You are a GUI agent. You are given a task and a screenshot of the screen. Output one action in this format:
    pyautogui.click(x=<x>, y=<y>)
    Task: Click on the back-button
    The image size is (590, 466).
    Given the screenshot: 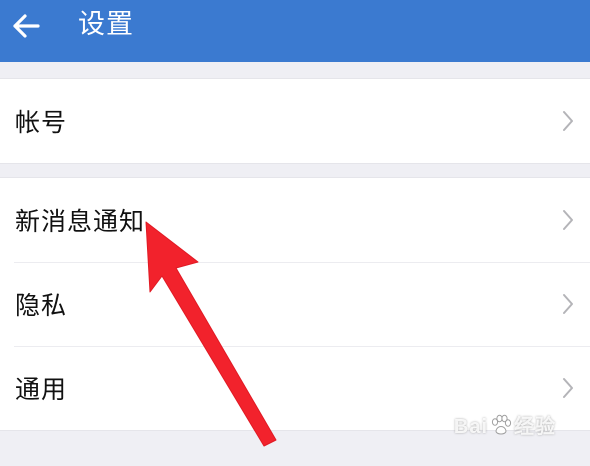 What is the action you would take?
    pyautogui.click(x=26, y=26)
    